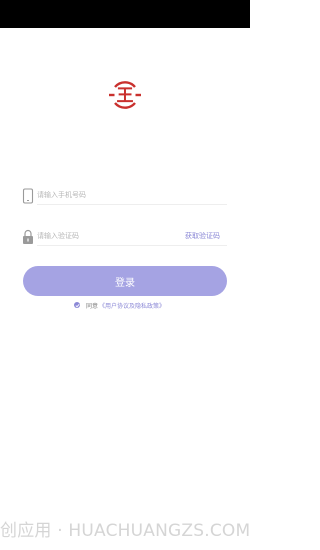 The height and width of the screenshot is (550, 320). I want to click on phone-input, so click(117, 195).